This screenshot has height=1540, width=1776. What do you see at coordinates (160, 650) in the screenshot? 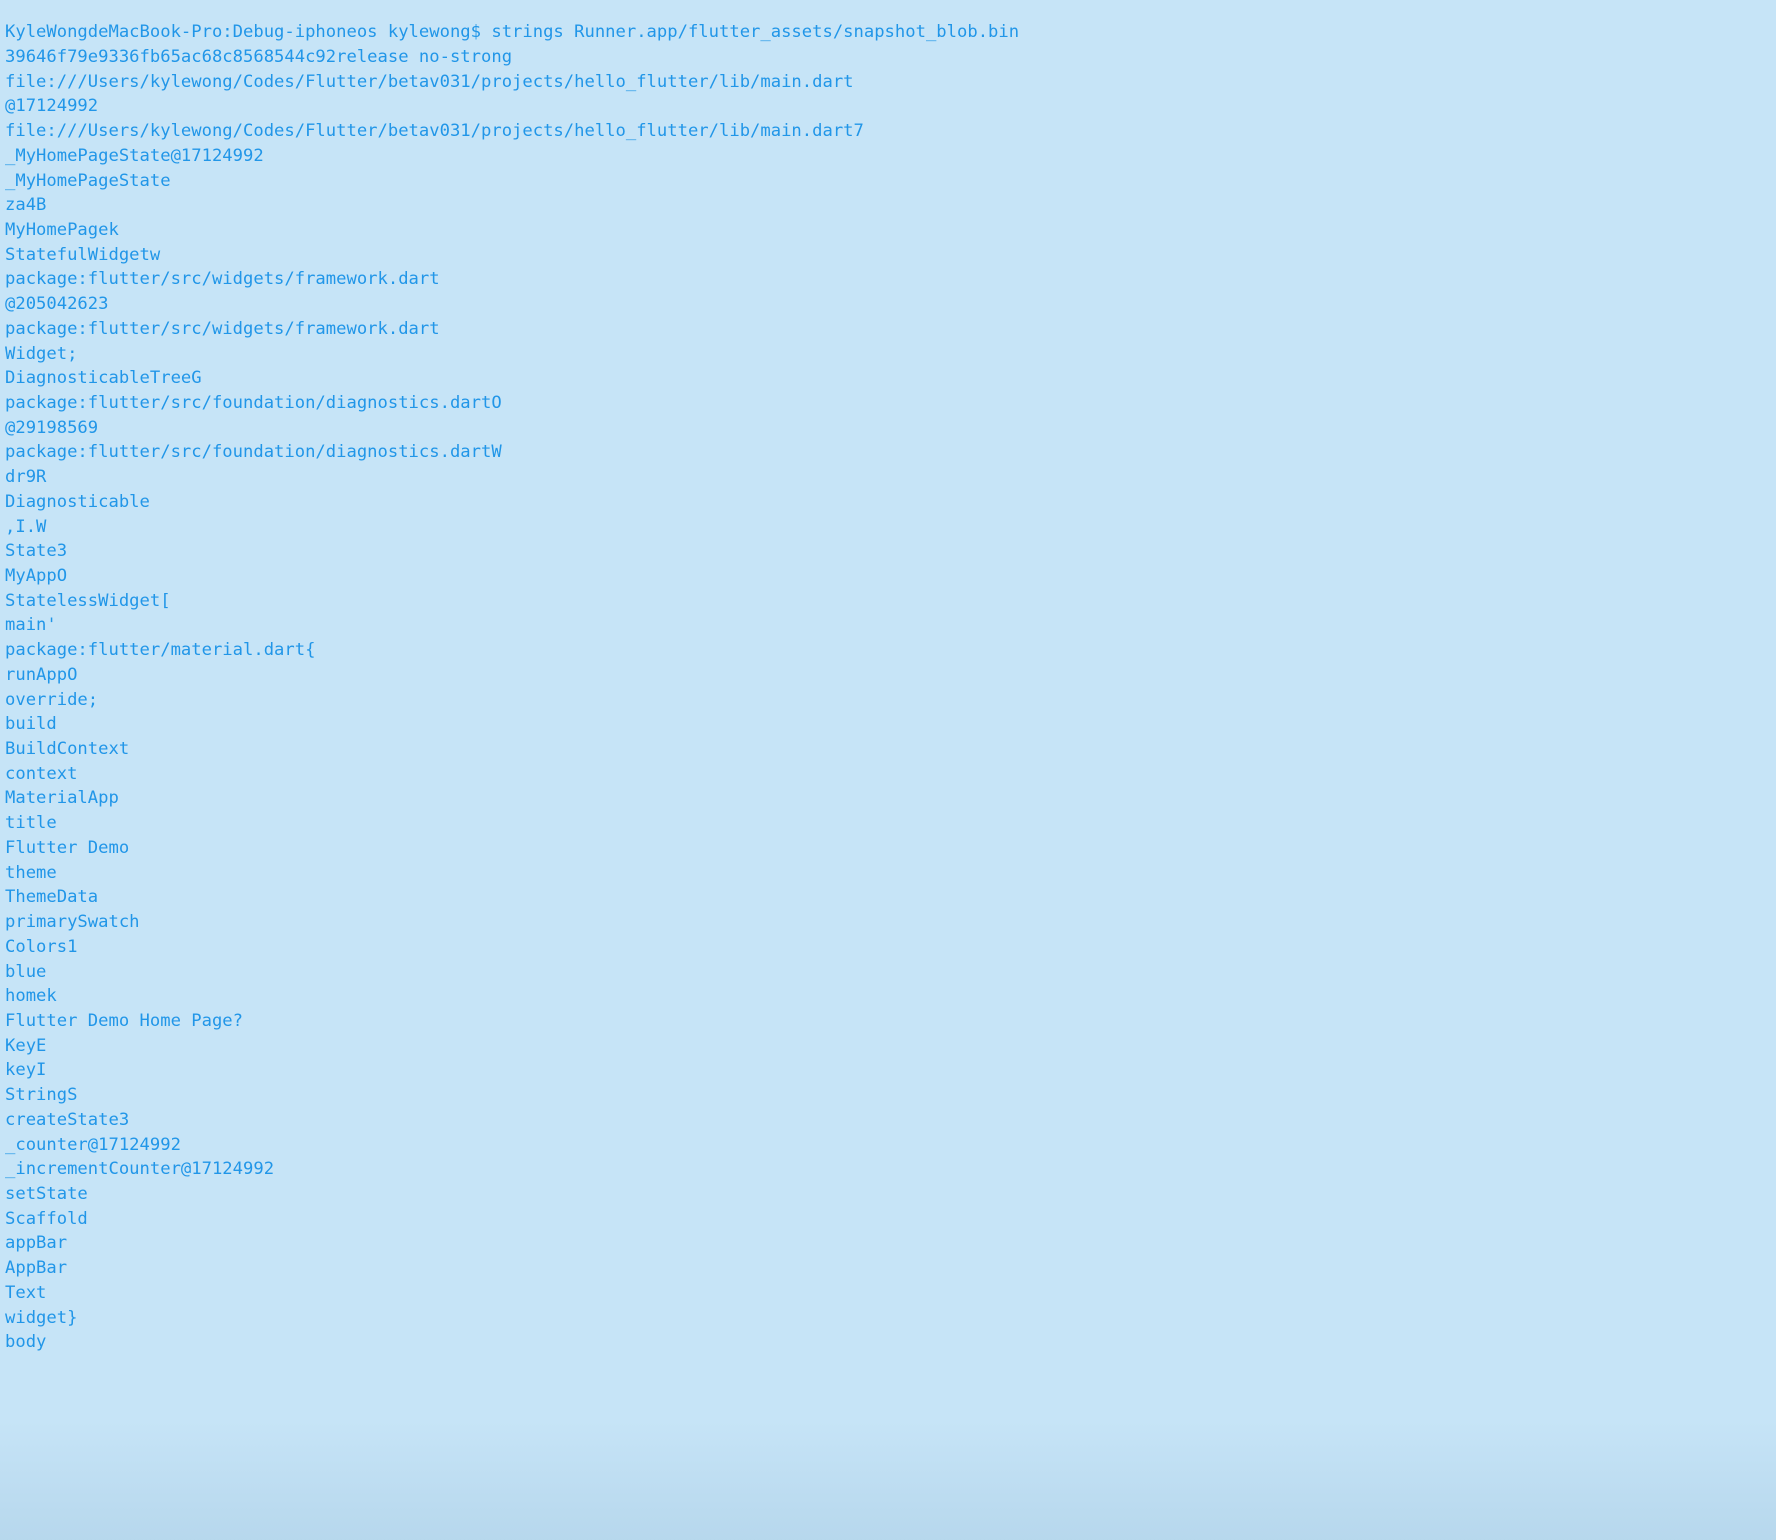
I see `terminal-line: package:flutter/material.dart{` at bounding box center [160, 650].